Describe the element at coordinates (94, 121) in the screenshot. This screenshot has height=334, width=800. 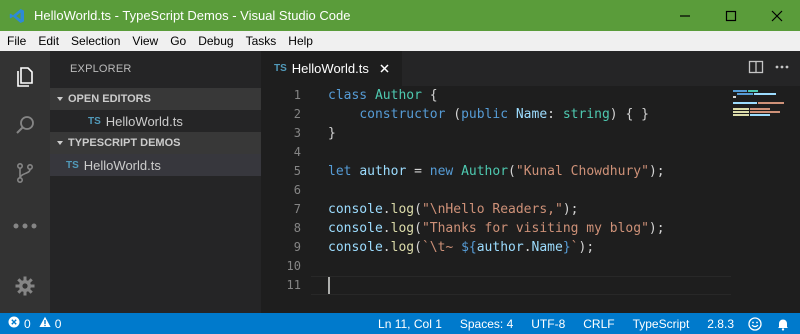
I see `typescript-file-icon: TS` at that location.